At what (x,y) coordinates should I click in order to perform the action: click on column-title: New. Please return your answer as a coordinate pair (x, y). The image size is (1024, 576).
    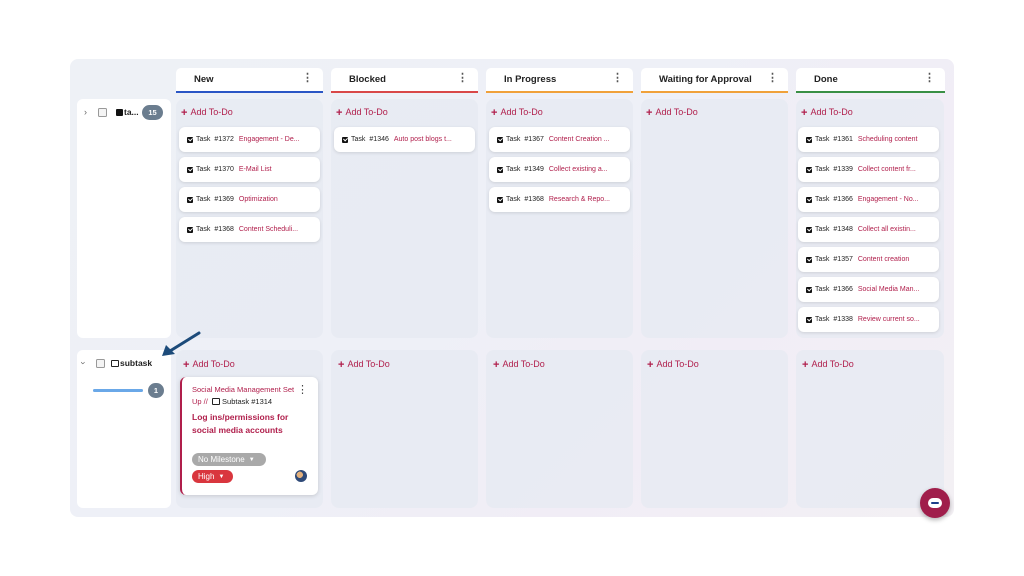
    Looking at the image, I should click on (204, 79).